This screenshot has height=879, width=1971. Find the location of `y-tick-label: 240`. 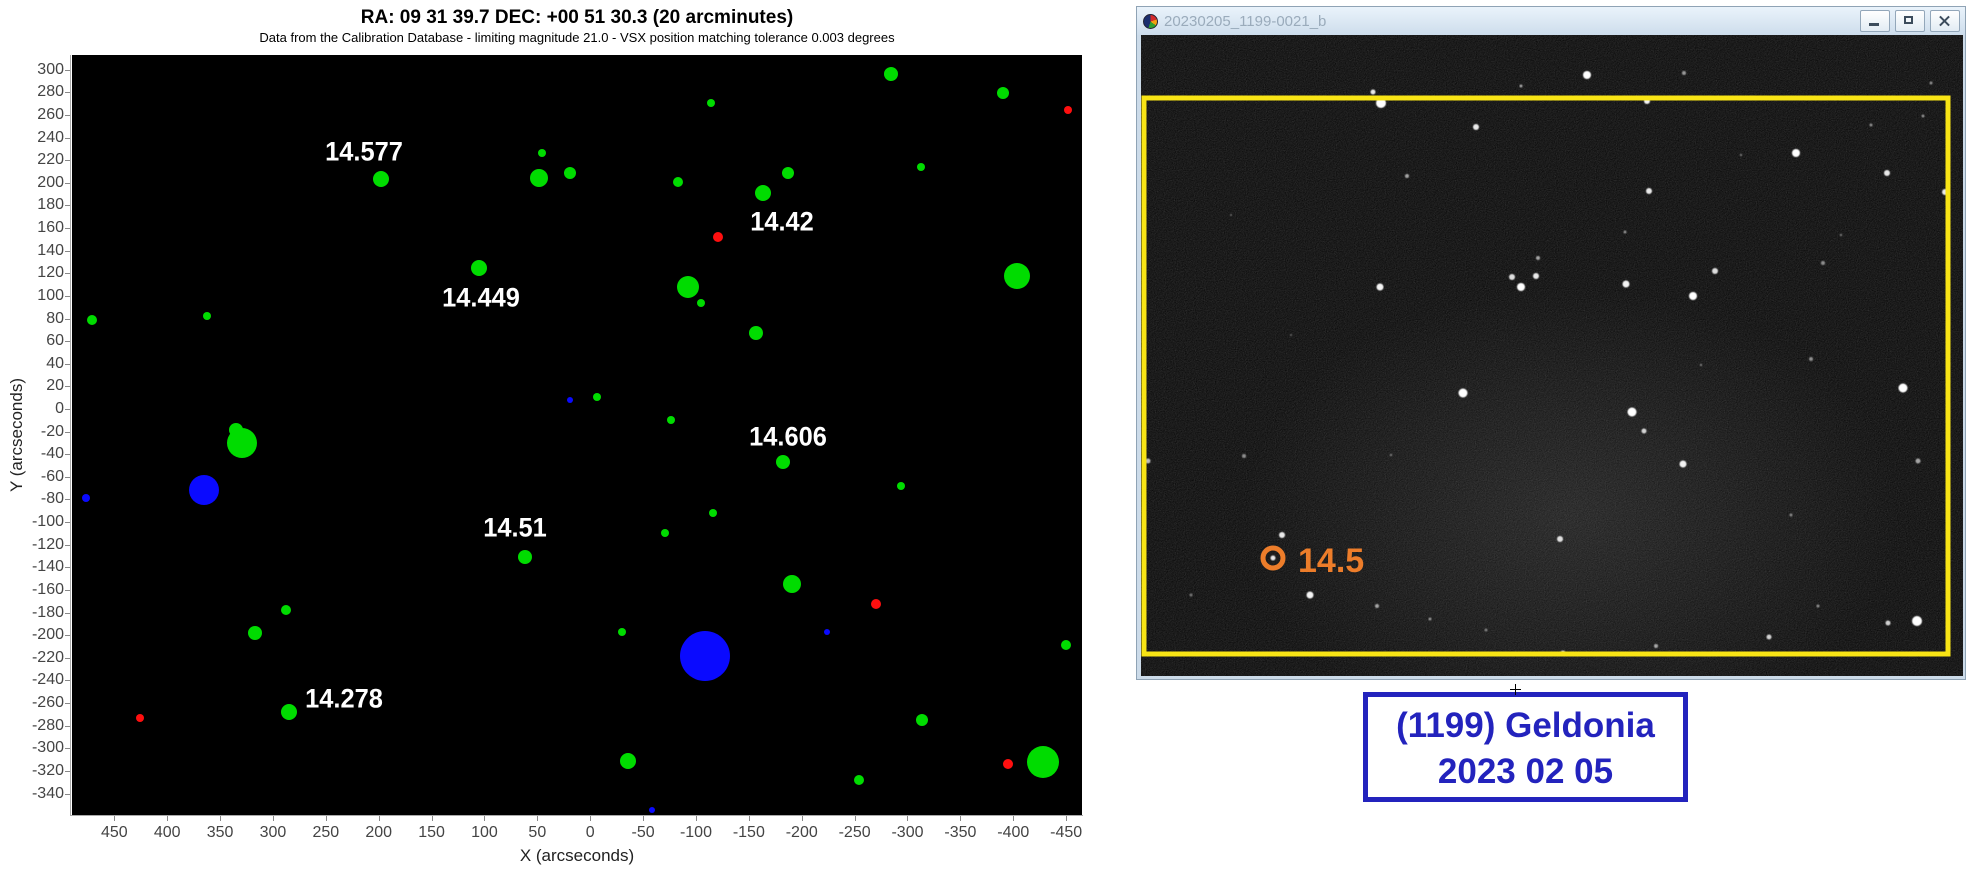

y-tick-label: 240 is located at coordinates (50, 137).